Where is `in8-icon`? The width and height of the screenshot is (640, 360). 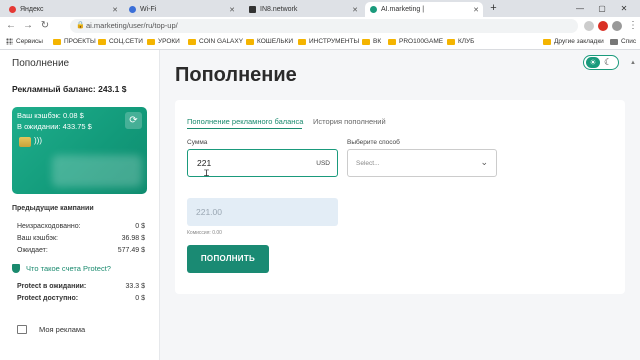 in8-icon is located at coordinates (252, 9).